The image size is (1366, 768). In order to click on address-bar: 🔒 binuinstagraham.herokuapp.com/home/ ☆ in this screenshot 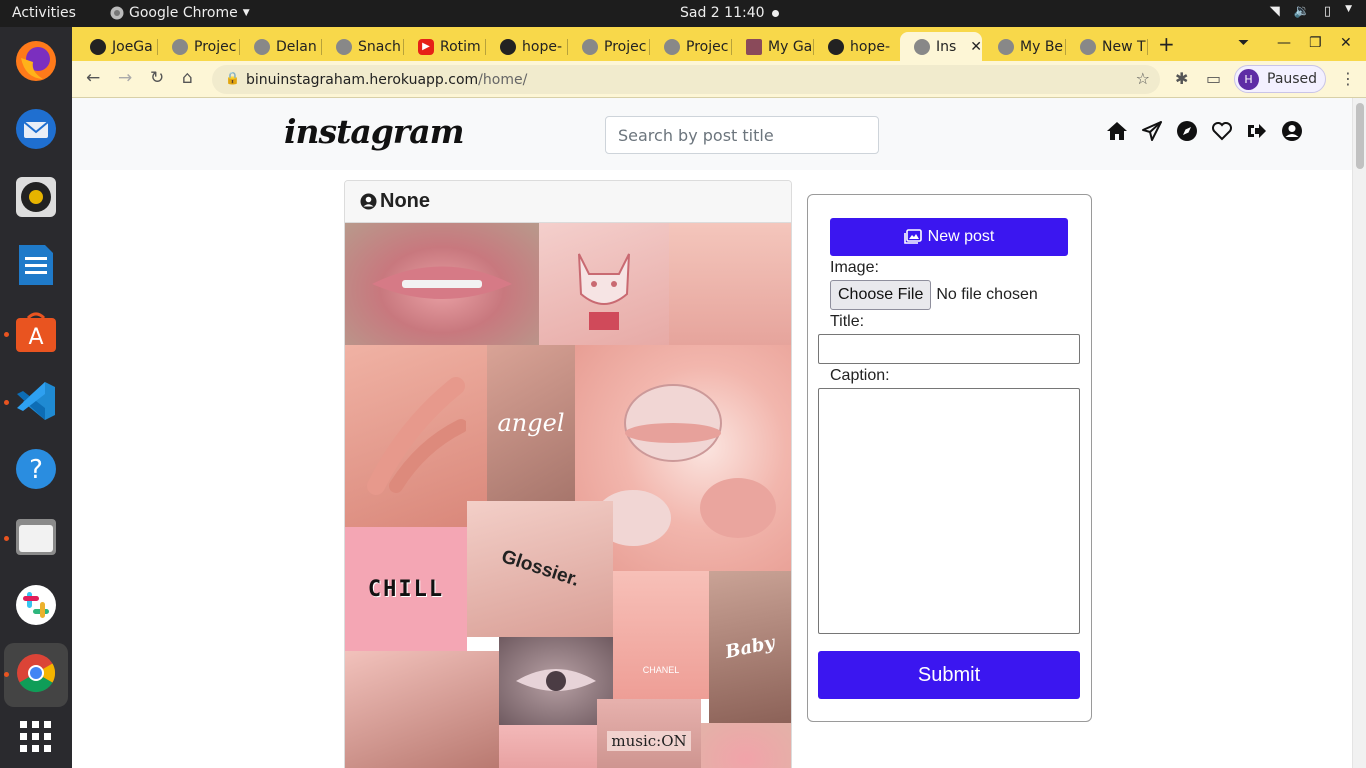, I will do `click(686, 79)`.